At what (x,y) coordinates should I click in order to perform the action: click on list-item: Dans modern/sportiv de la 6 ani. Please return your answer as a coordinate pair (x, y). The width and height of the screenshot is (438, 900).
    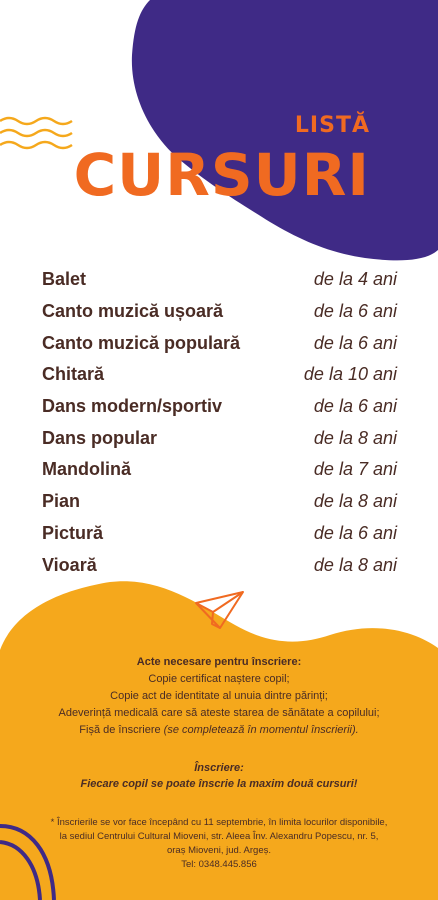
    Looking at the image, I should click on (219, 407).